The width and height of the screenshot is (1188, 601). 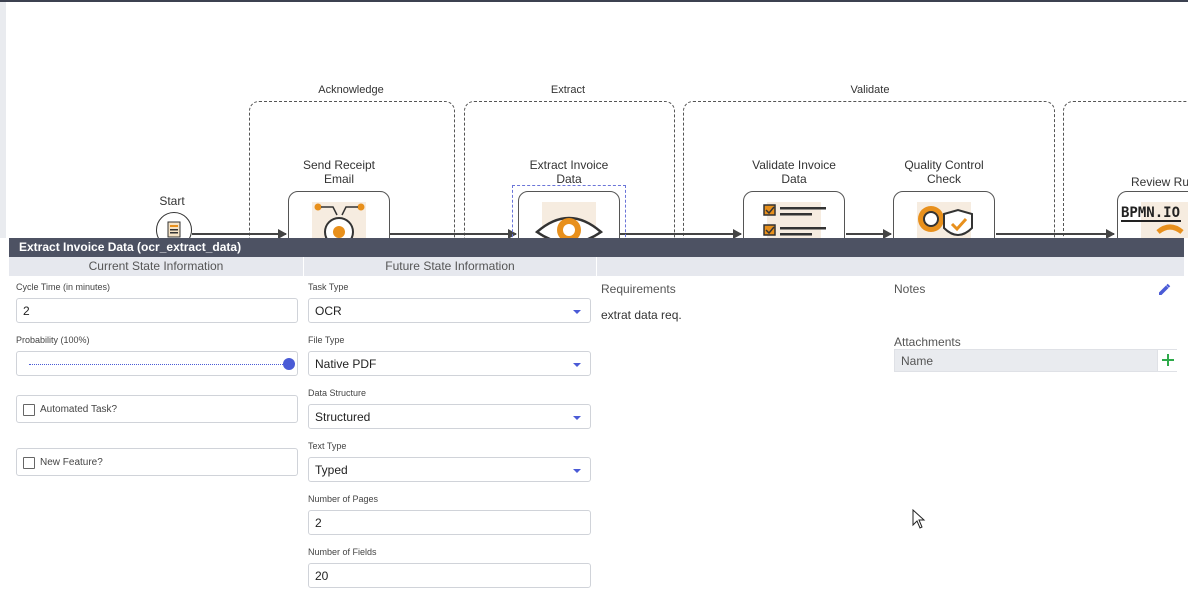 I want to click on automated-task-label: Automated Task?, so click(x=79, y=409).